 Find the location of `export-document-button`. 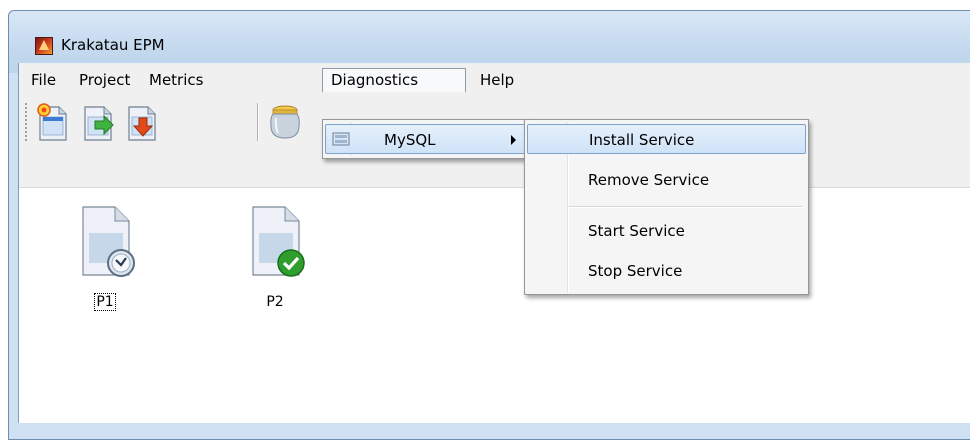

export-document-button is located at coordinates (143, 122).